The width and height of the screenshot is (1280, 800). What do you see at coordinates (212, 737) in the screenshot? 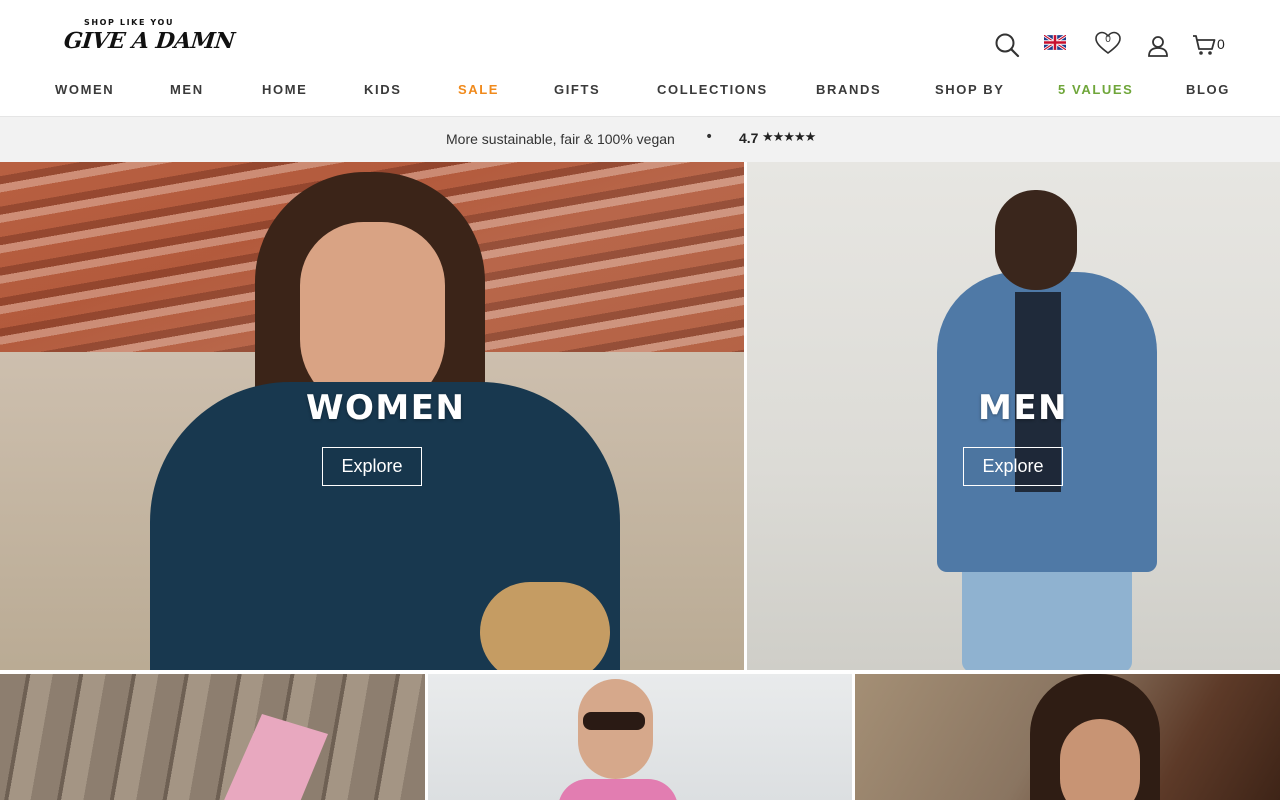
I see `category-tile-home` at bounding box center [212, 737].